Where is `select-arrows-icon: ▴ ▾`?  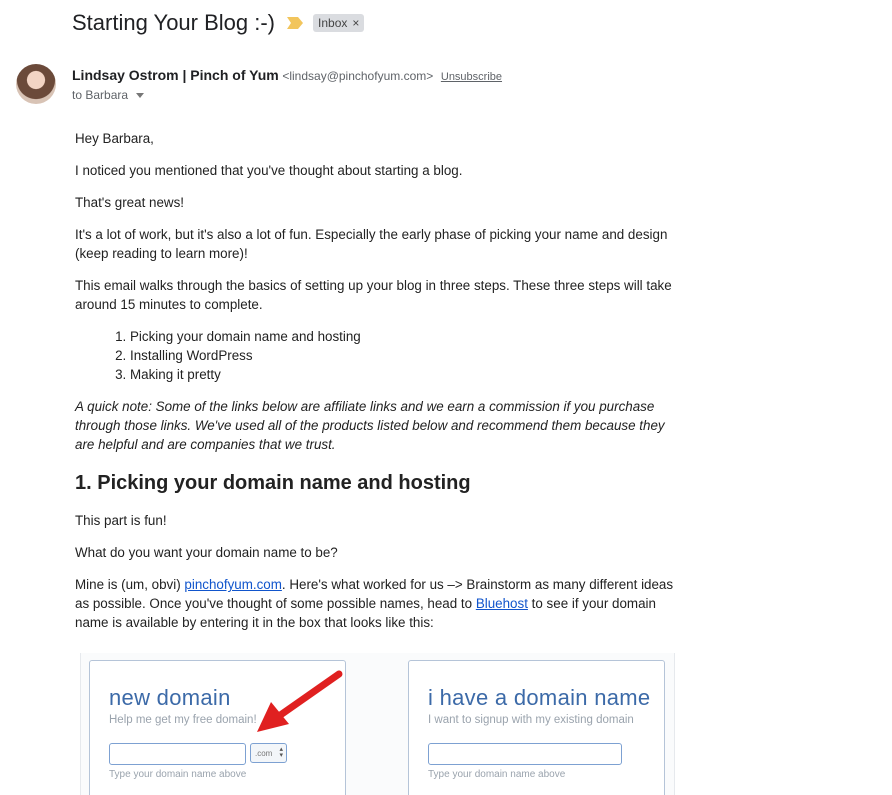
select-arrows-icon: ▴ ▾ is located at coordinates (281, 752).